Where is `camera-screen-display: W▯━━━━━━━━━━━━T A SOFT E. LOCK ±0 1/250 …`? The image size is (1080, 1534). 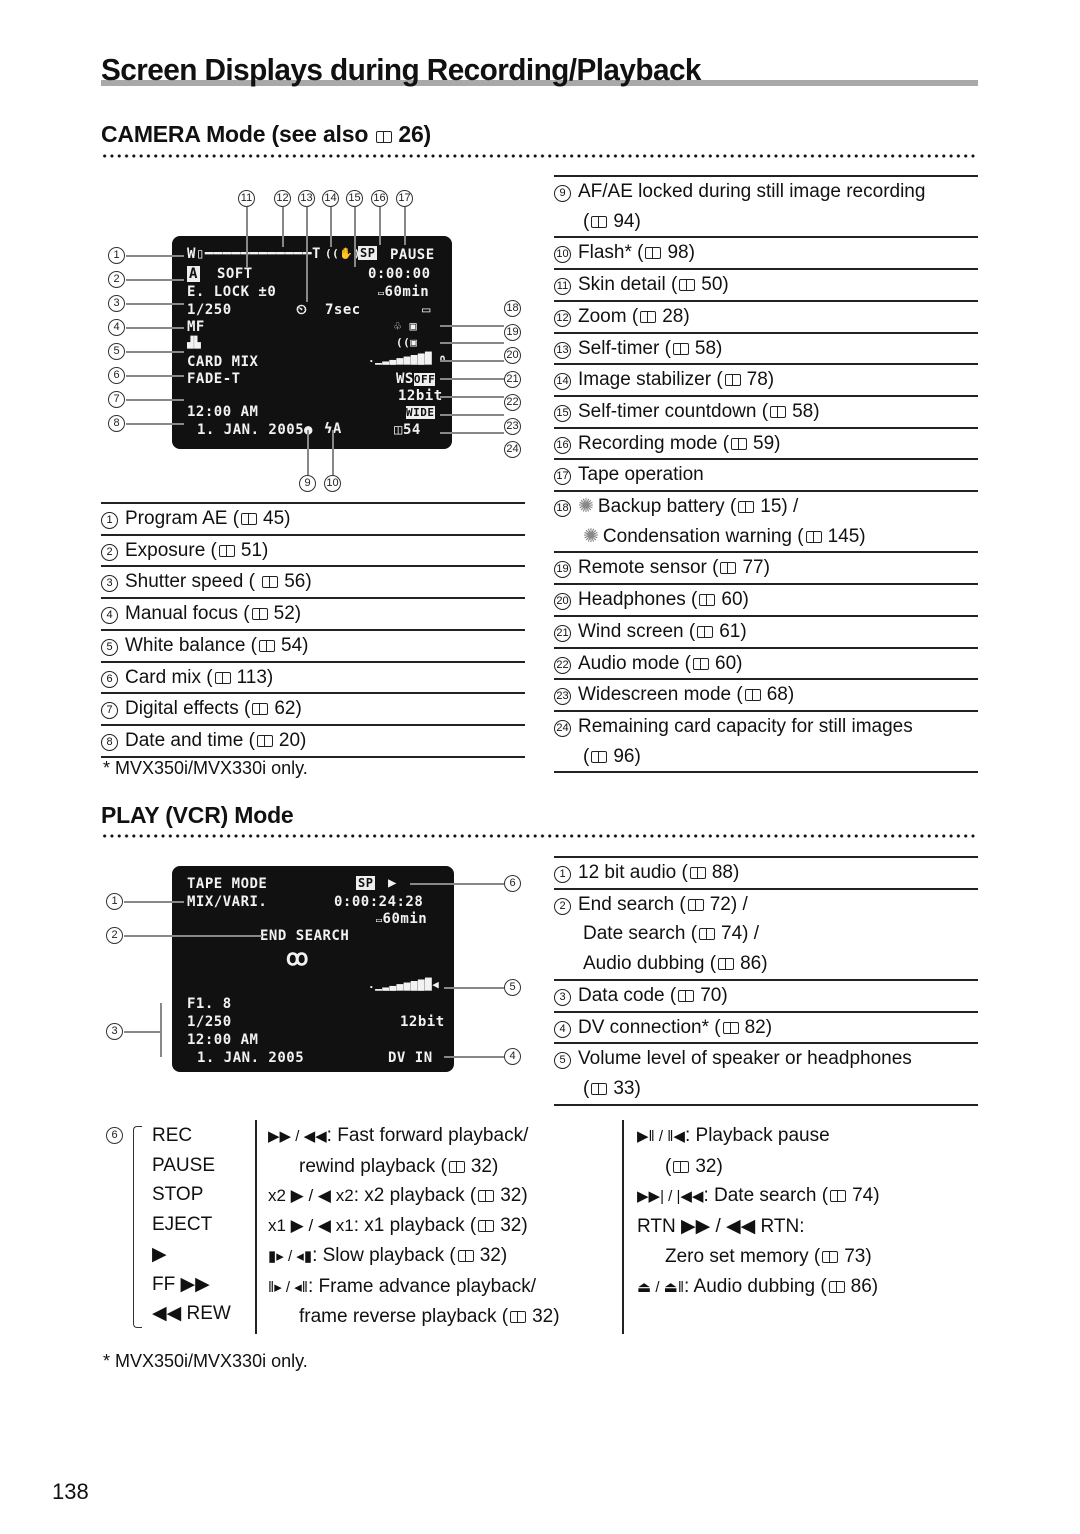
camera-screen-display: W▯━━━━━━━━━━━━T A SOFT E. LOCK ±0 1/250 … is located at coordinates (312, 342).